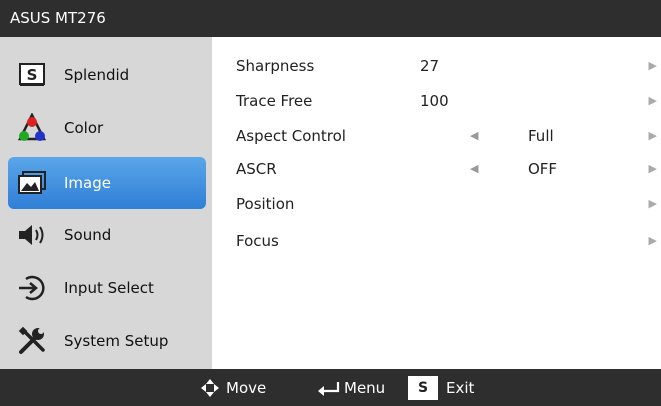  Describe the element at coordinates (87, 183) in the screenshot. I see `sidebar-item-label: Image` at that location.